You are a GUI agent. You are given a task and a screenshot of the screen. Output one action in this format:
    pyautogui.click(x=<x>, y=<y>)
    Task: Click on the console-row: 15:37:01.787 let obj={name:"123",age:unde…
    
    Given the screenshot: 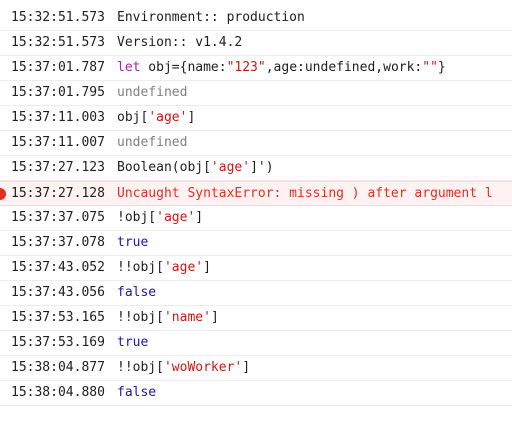 What is the action you would take?
    pyautogui.click(x=256, y=68)
    